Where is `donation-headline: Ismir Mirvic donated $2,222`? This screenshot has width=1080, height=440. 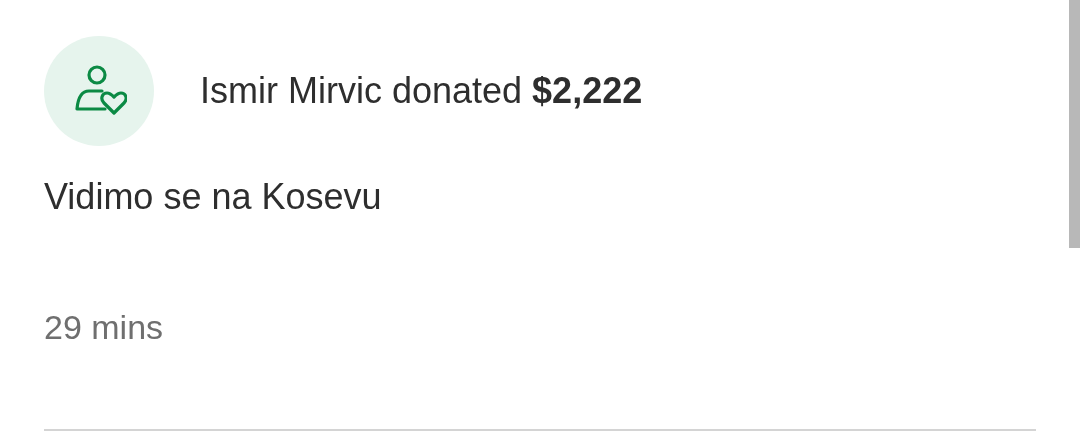
donation-headline: Ismir Mirvic donated $2,222 is located at coordinates (421, 91).